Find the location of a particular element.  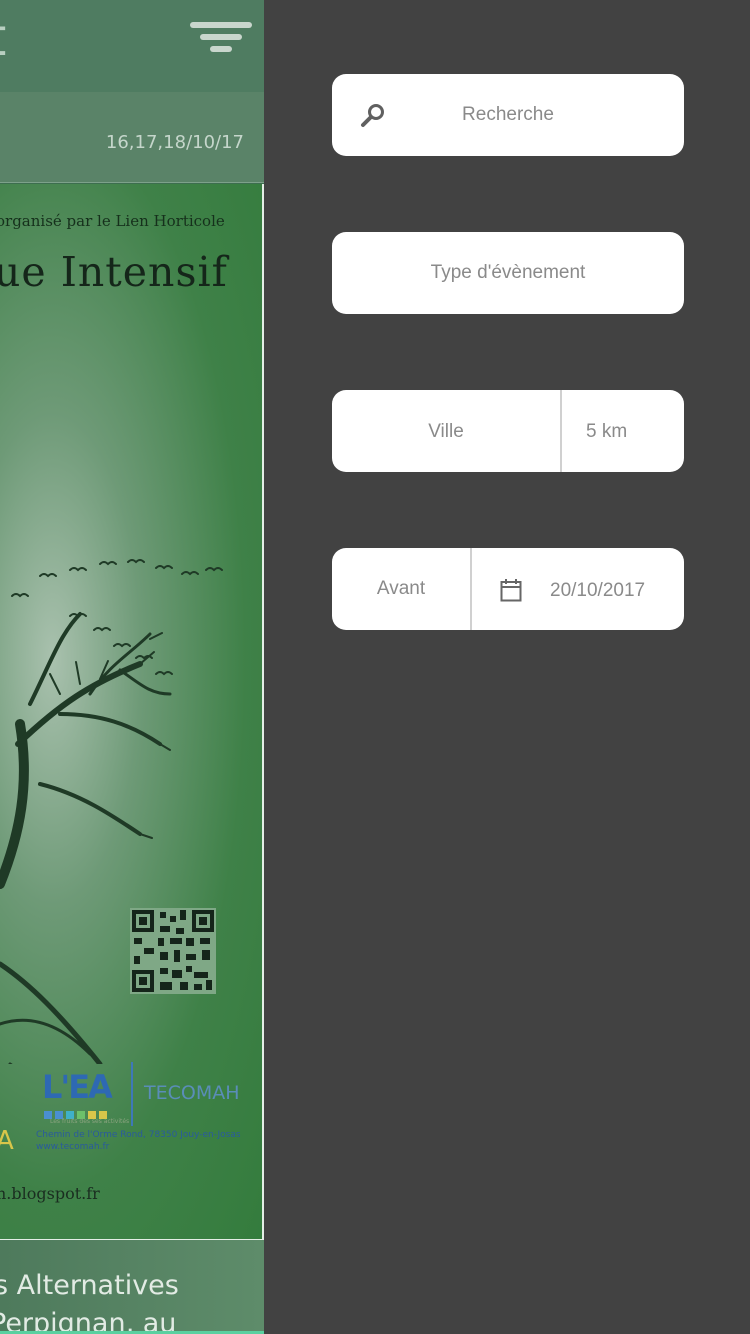

poster-website: www.tecomah.fr is located at coordinates (73, 1147).